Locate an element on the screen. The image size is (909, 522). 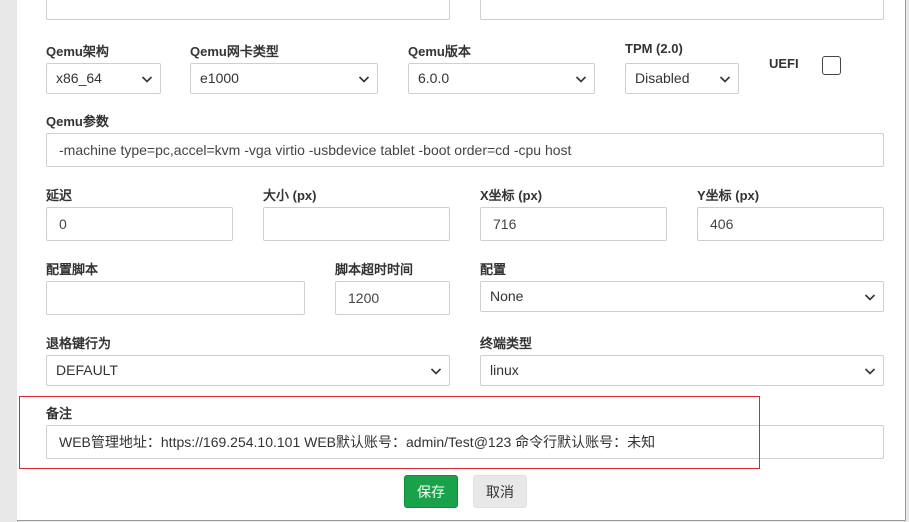
qemu-version-value: 6.0.0 is located at coordinates (434, 78).